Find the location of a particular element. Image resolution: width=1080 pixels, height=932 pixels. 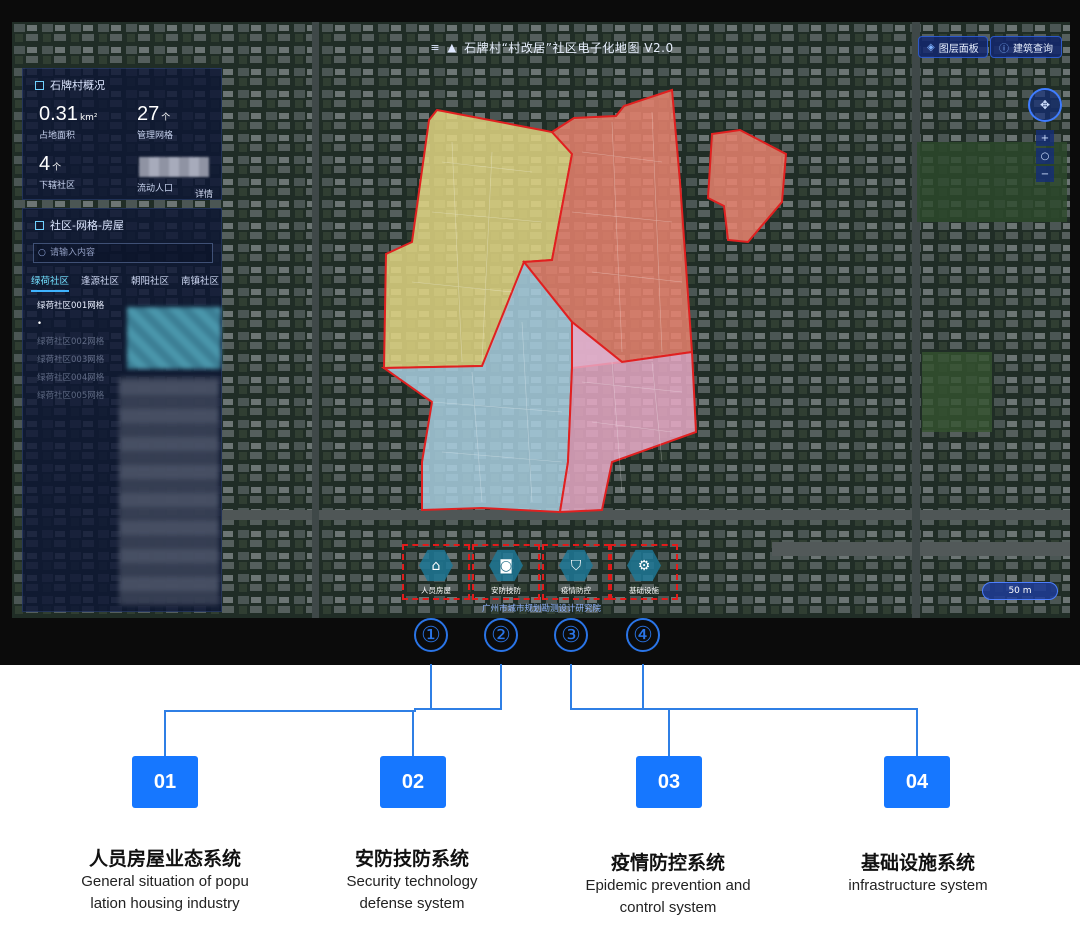

building-query-button: ⓘ 建筑查询 is located at coordinates (1026, 47).